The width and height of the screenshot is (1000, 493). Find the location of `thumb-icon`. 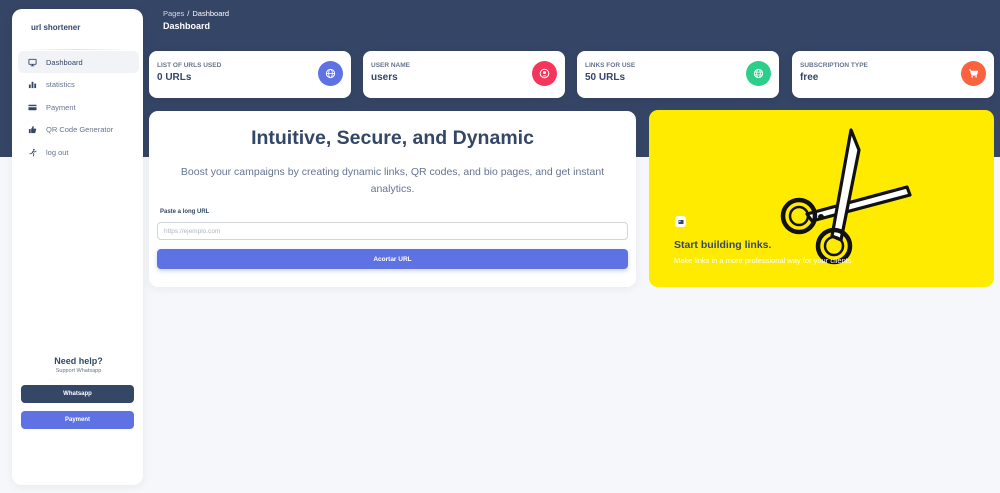

thumb-icon is located at coordinates (32, 130).